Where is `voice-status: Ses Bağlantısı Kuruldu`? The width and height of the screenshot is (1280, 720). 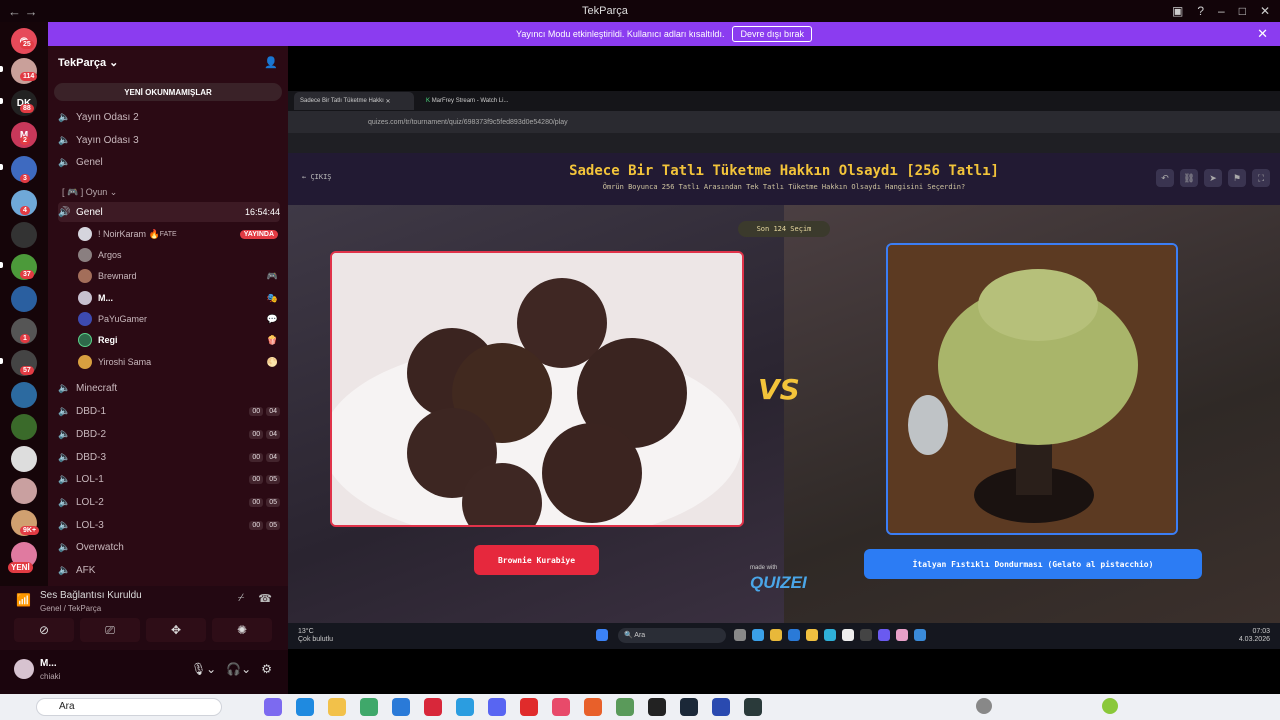 voice-status: Ses Bağlantısı Kuruldu is located at coordinates (91, 595).